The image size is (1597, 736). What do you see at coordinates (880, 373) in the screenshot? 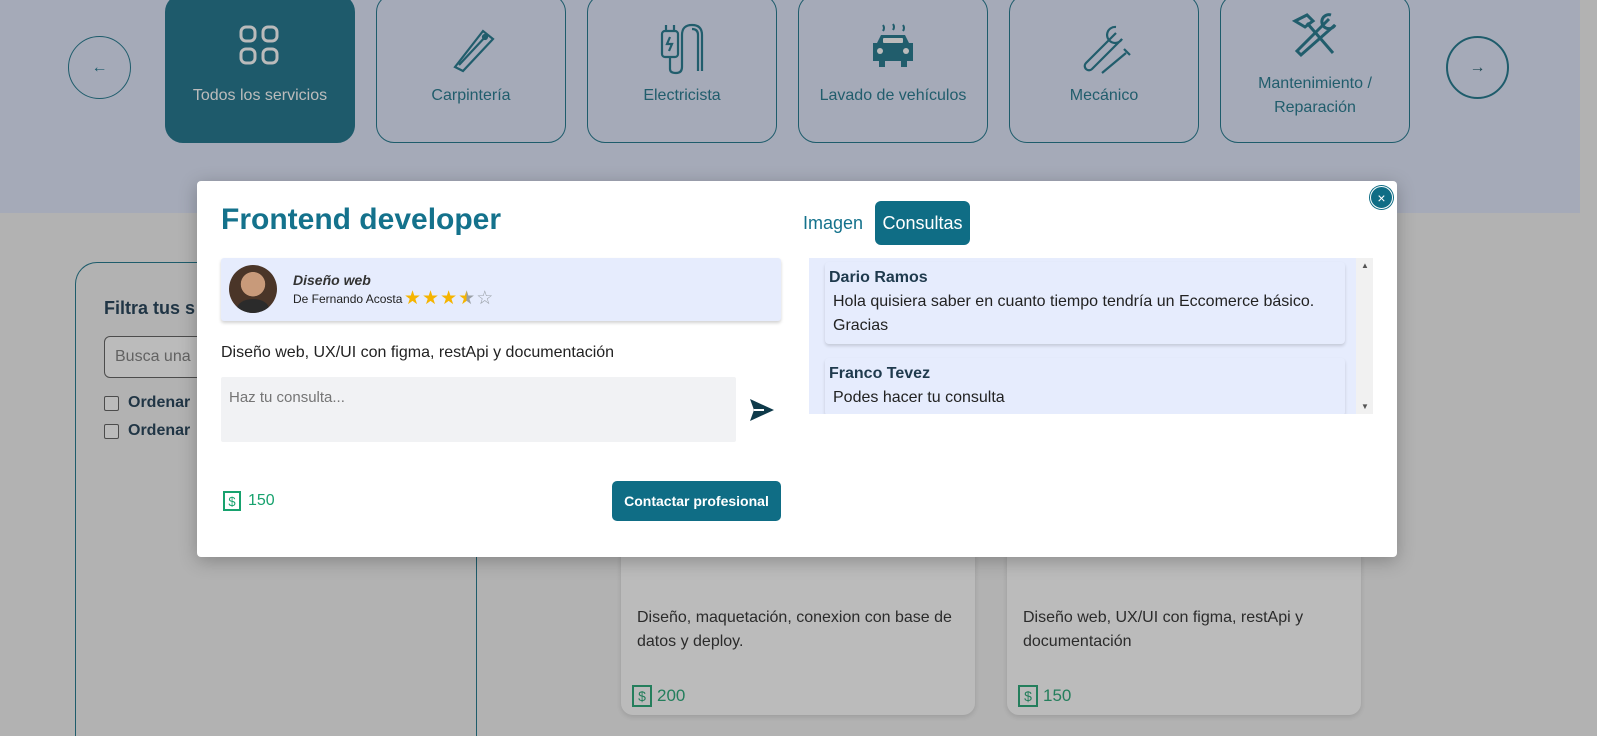
I see `consultation-author: Franco Tevez` at bounding box center [880, 373].